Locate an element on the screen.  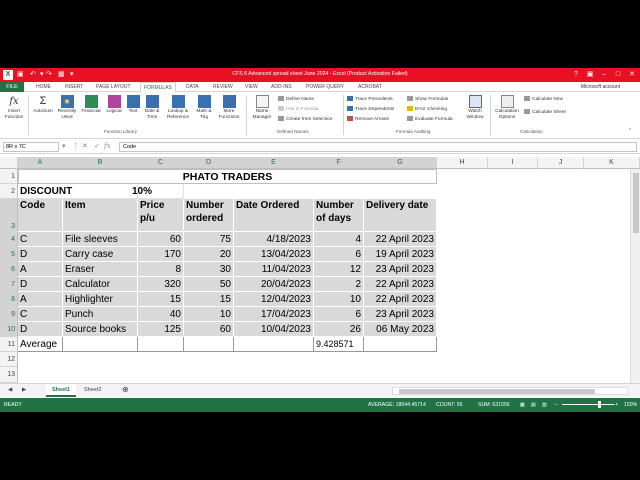
cell-date-ordered: 17/04/2023 is located at coordinates (274, 314).